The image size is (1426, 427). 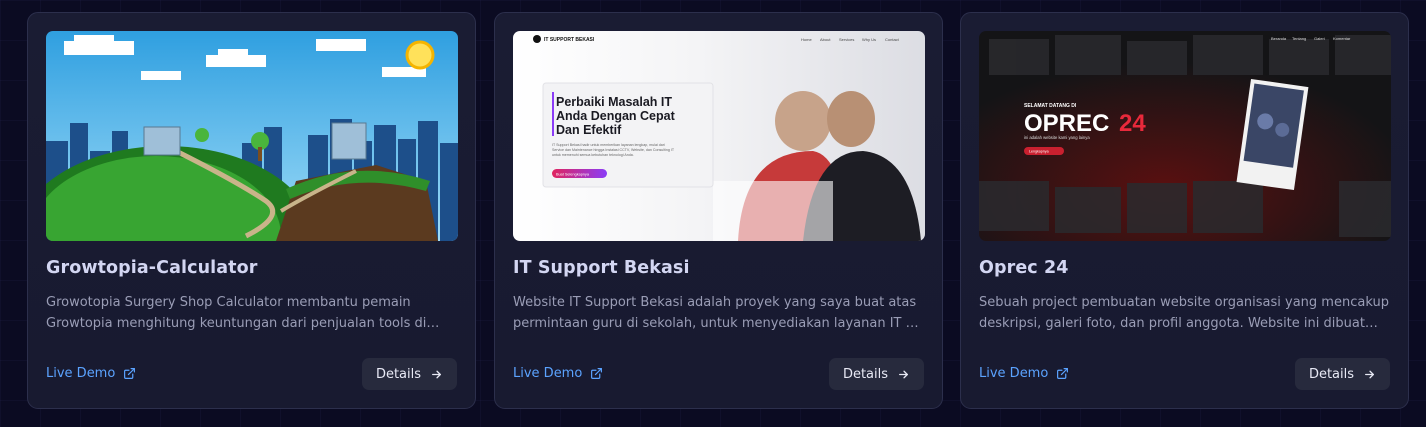 I want to click on project-title: Oprec 24, so click(x=1024, y=268).